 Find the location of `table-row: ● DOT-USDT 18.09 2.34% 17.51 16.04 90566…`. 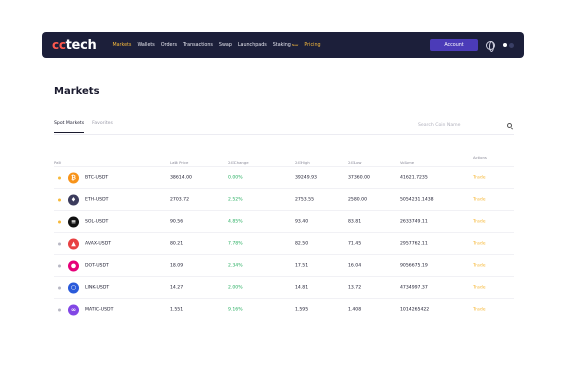

table-row: ● DOT-USDT 18.09 2.34% 17.51 16.04 90566… is located at coordinates (284, 265).